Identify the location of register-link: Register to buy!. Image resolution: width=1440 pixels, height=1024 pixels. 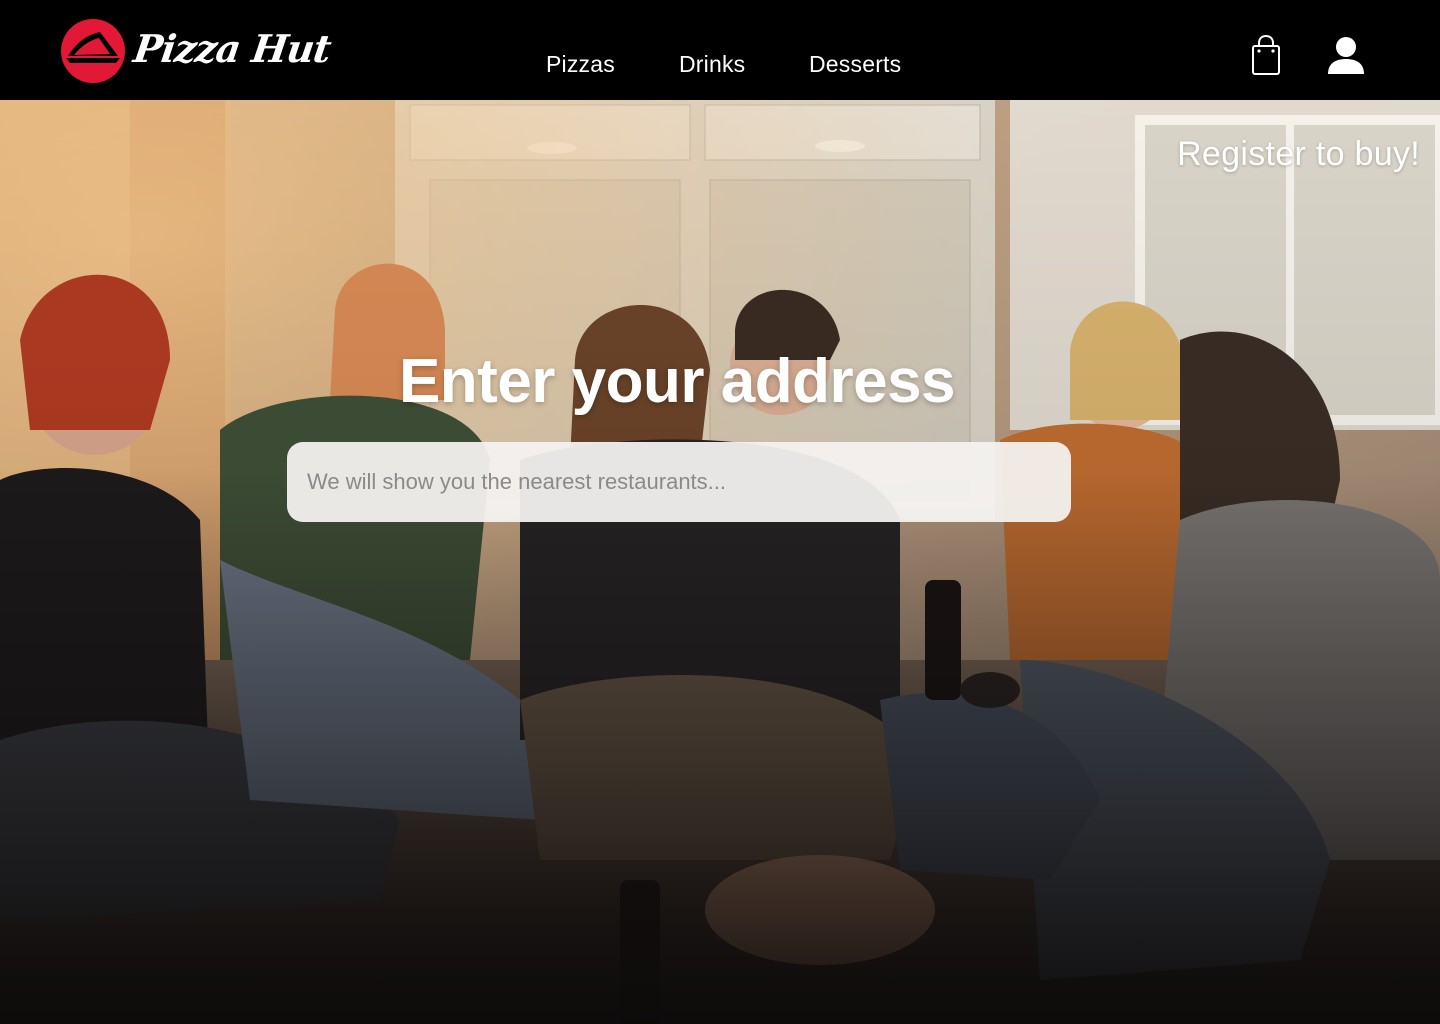
(1298, 154).